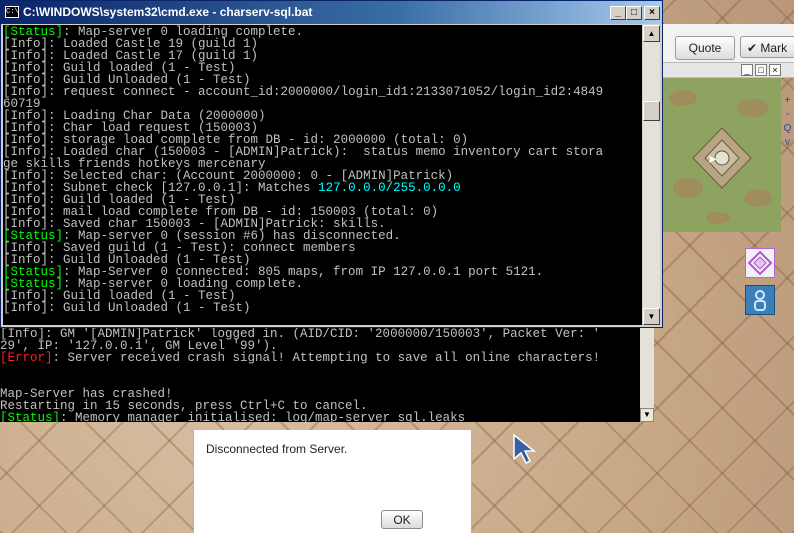 The image size is (794, 533). I want to click on console-line-segment: [Status], so click(30, 416).